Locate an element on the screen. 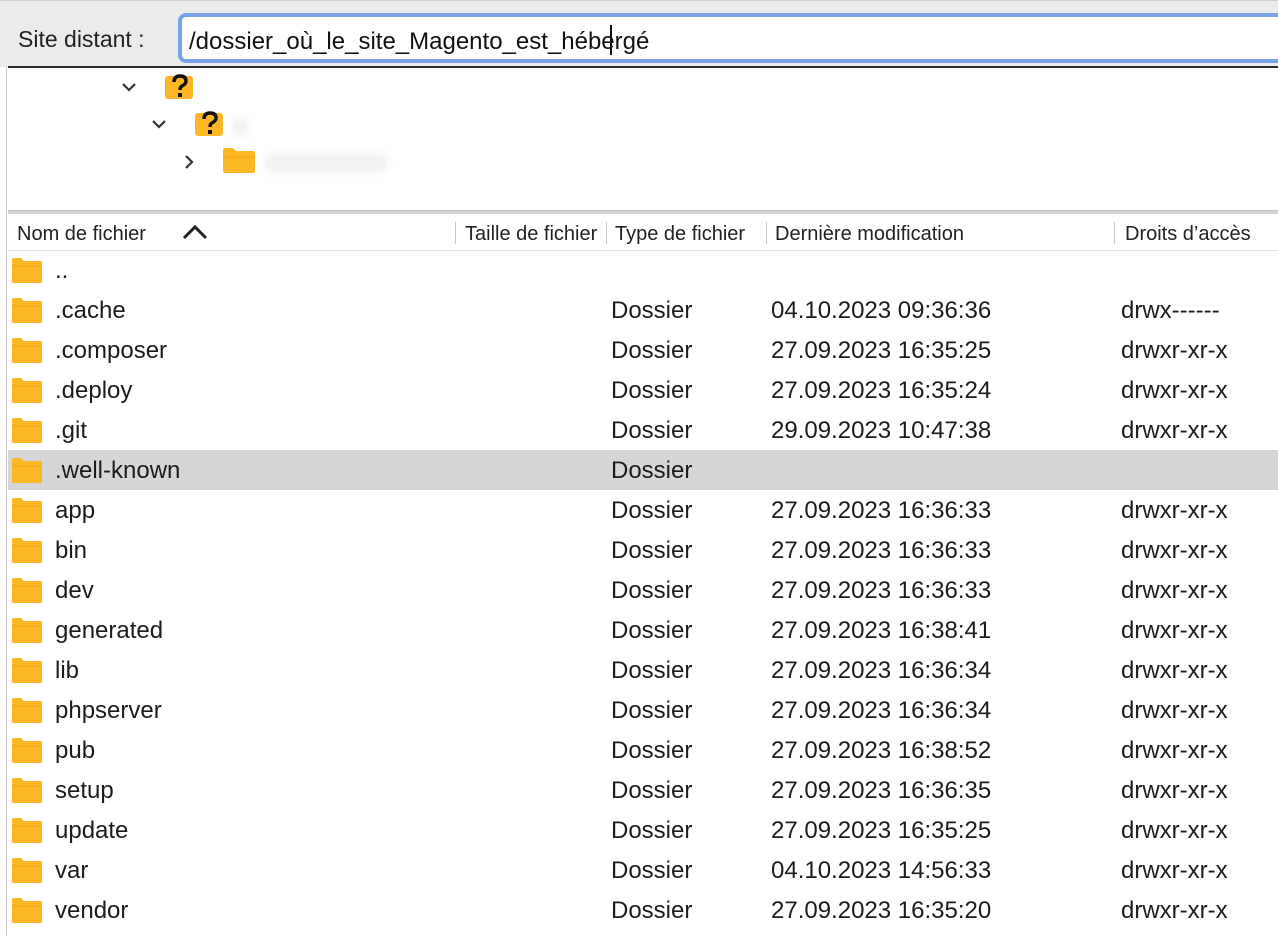  file-name: setup is located at coordinates (84, 790).